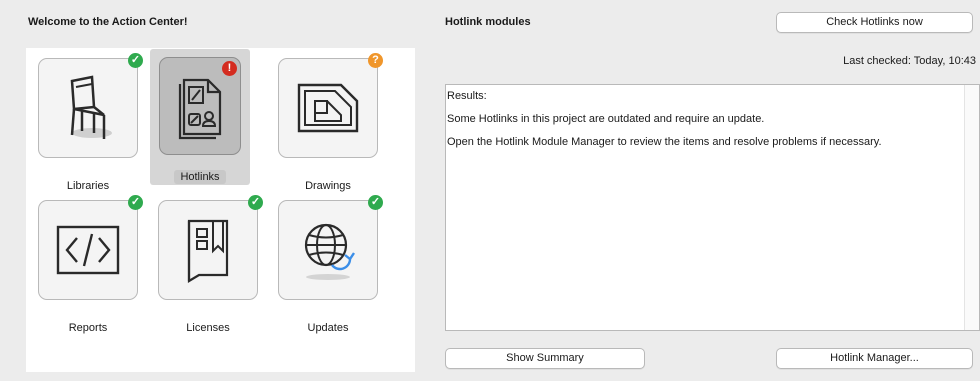 This screenshot has width=980, height=381. I want to click on tile-libraries-frame: ✓, so click(90, 105).